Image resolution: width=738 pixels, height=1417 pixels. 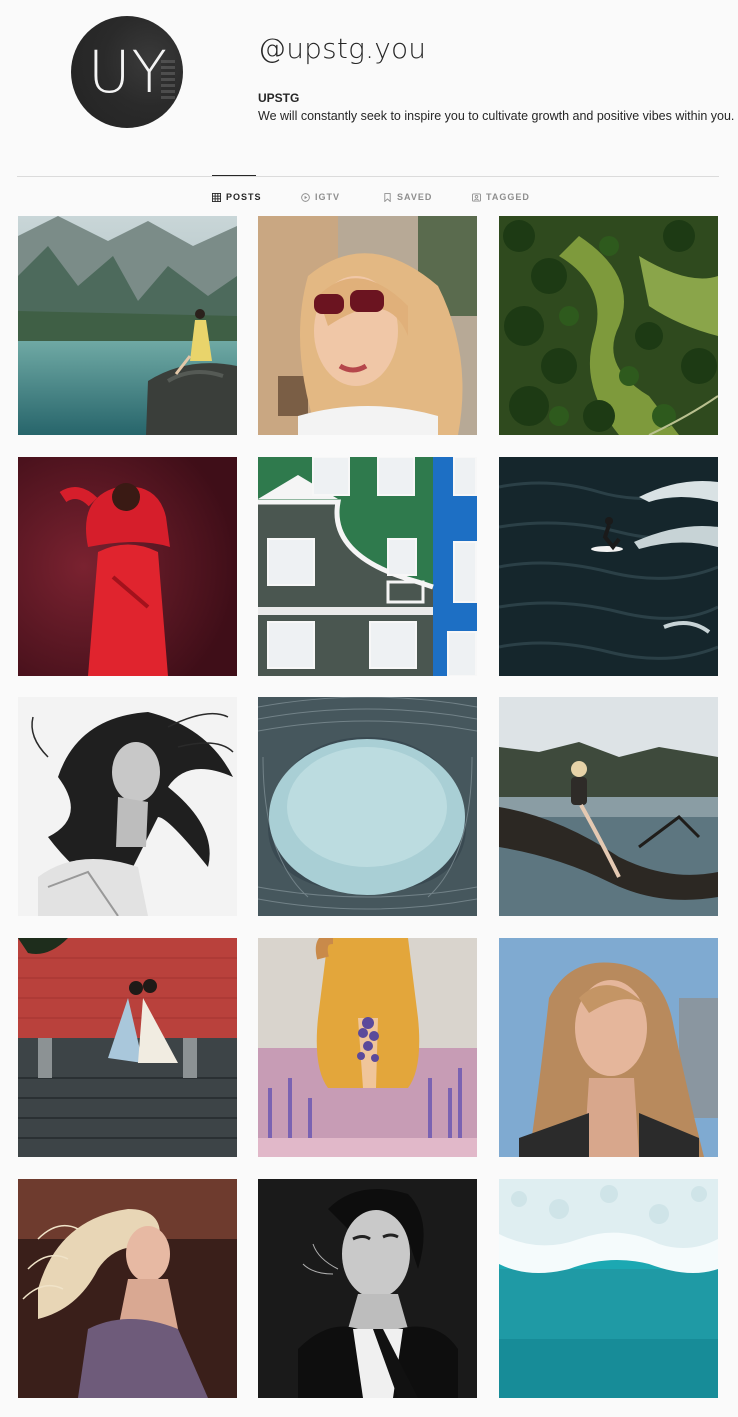 What do you see at coordinates (608, 1288) in the screenshot?
I see `post-thumbnail-turquoise-ocean` at bounding box center [608, 1288].